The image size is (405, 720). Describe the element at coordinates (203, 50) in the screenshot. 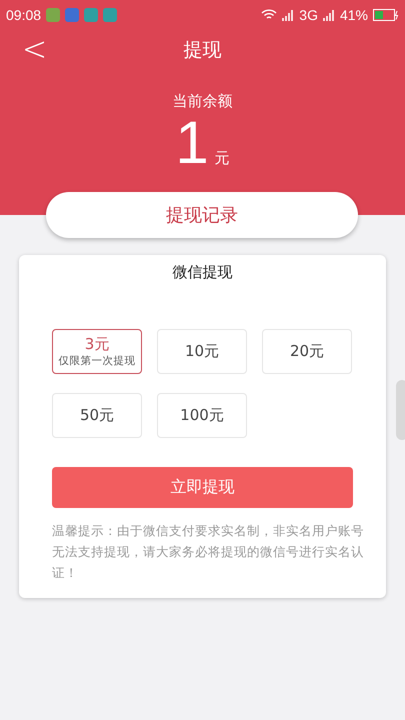

I see `page-title: 提现` at that location.